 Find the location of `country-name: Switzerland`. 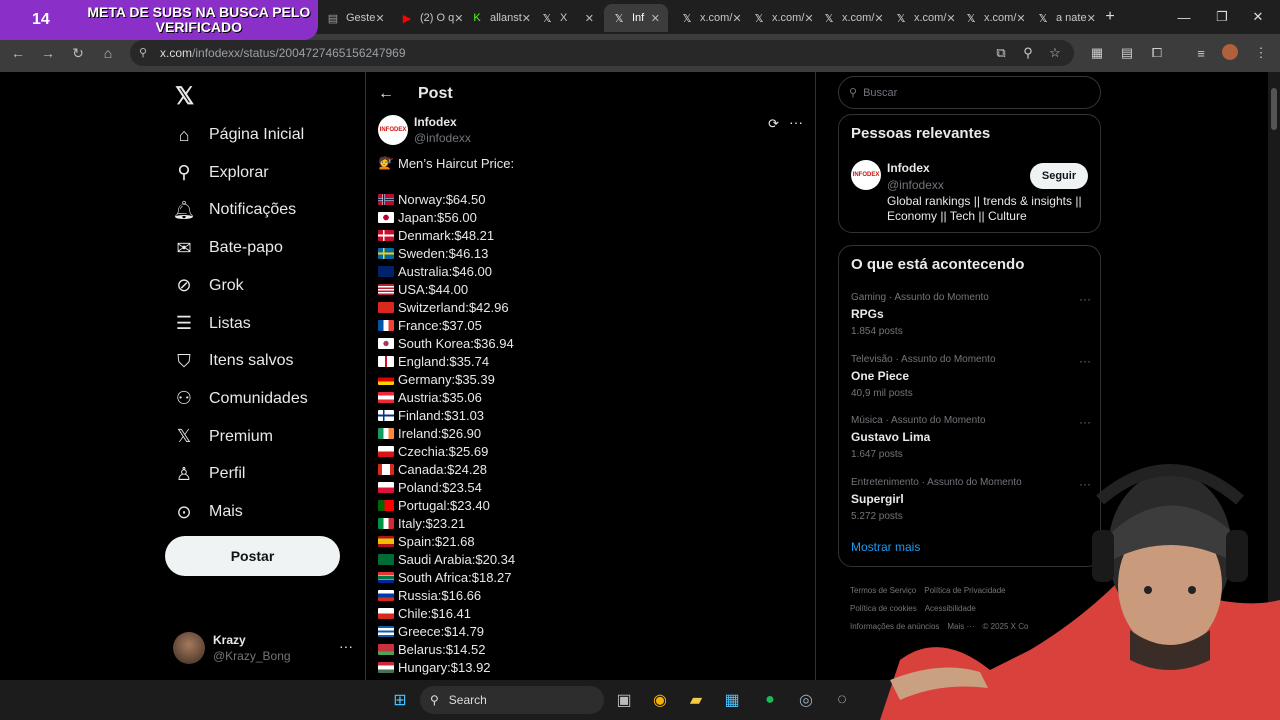

country-name: Switzerland is located at coordinates (432, 307).